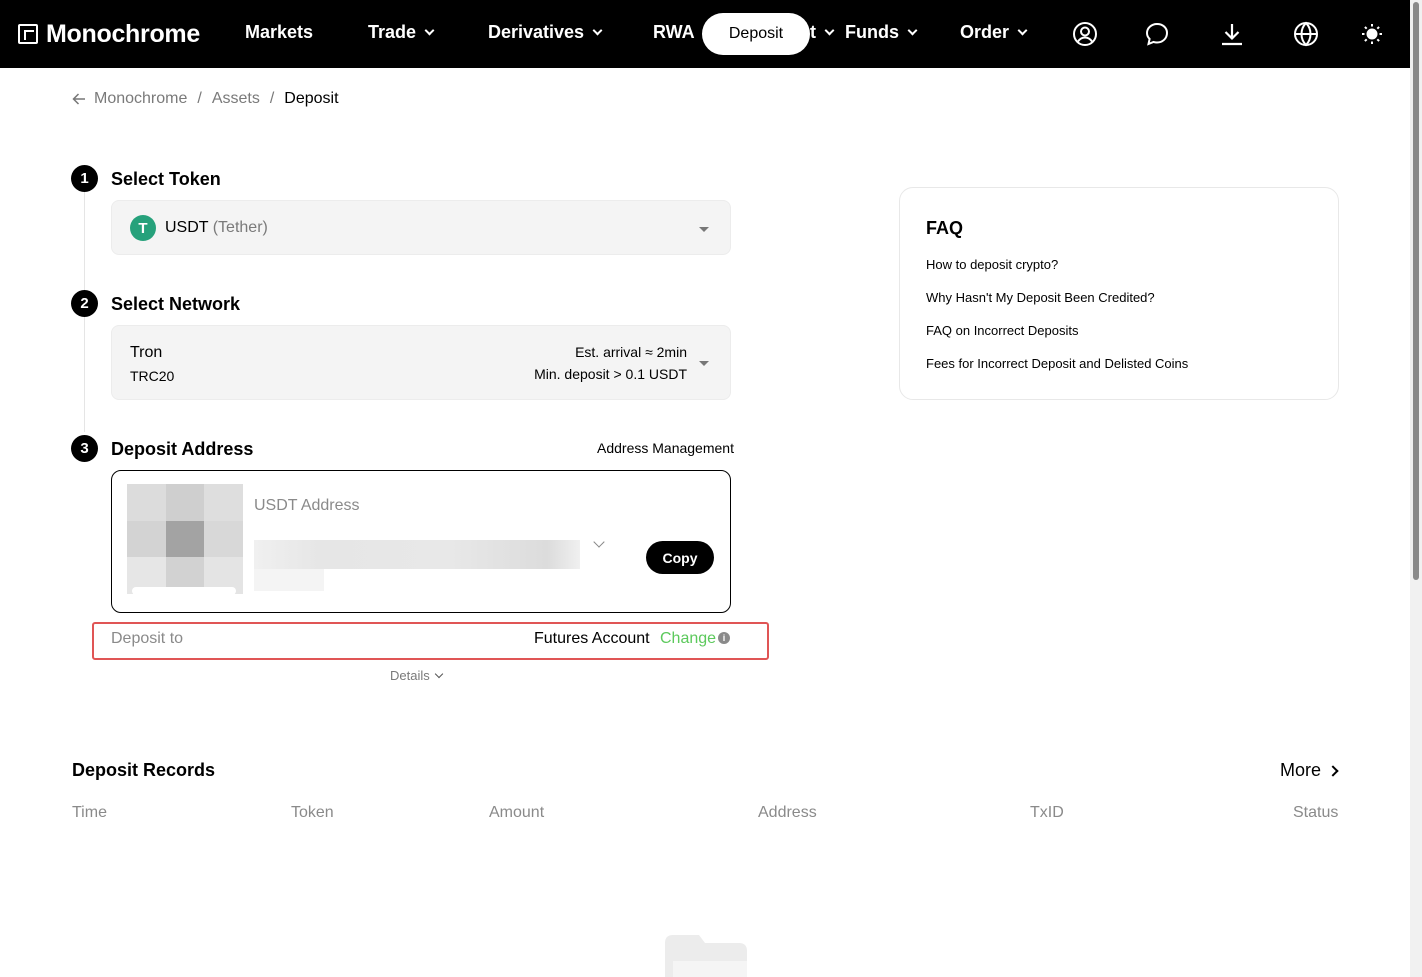  What do you see at coordinates (1232, 34) in the screenshot?
I see `download-icon` at bounding box center [1232, 34].